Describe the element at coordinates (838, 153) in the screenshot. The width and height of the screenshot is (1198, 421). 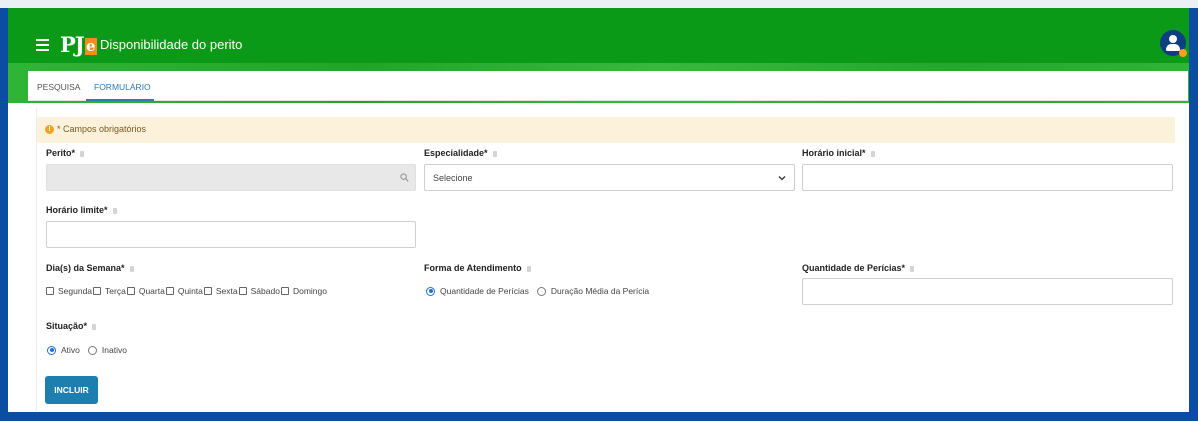
I see `horario-inicial-label: Horário inicial*` at that location.